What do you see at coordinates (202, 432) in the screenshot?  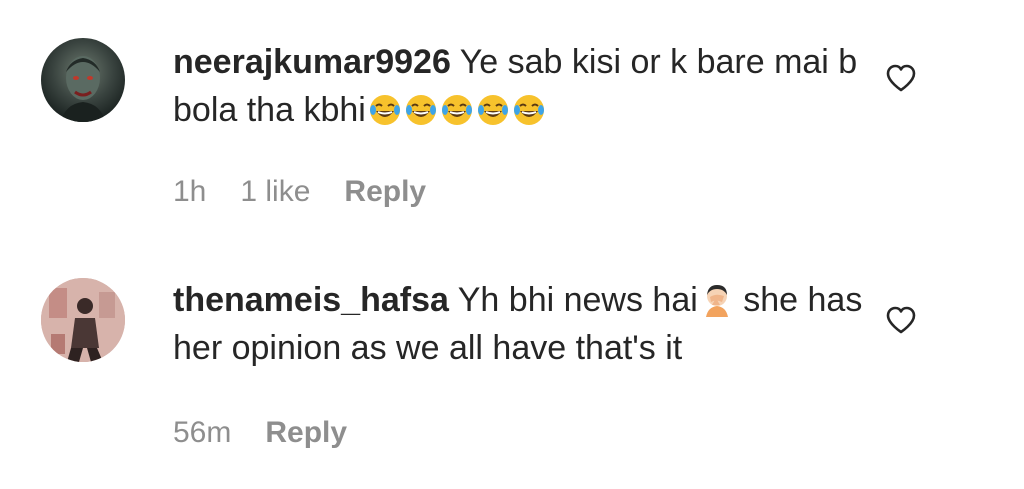 I see `comment-timestamp: 56m` at bounding box center [202, 432].